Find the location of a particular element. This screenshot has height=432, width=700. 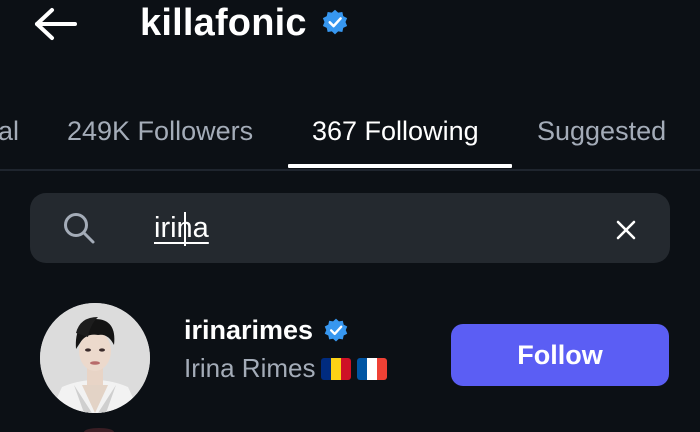

back-button is located at coordinates (54, 24).